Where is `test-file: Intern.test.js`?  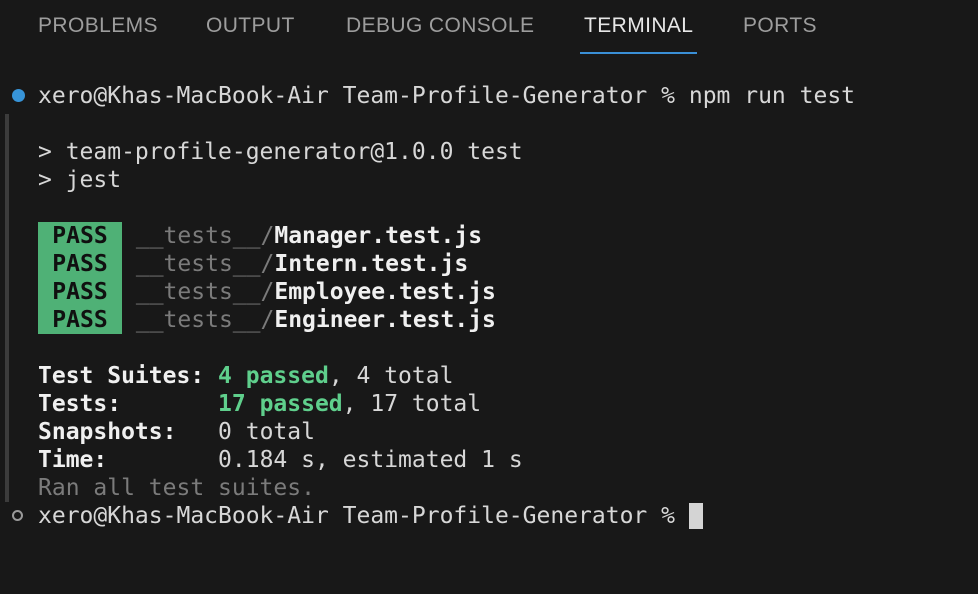 test-file: Intern.test.js is located at coordinates (371, 264).